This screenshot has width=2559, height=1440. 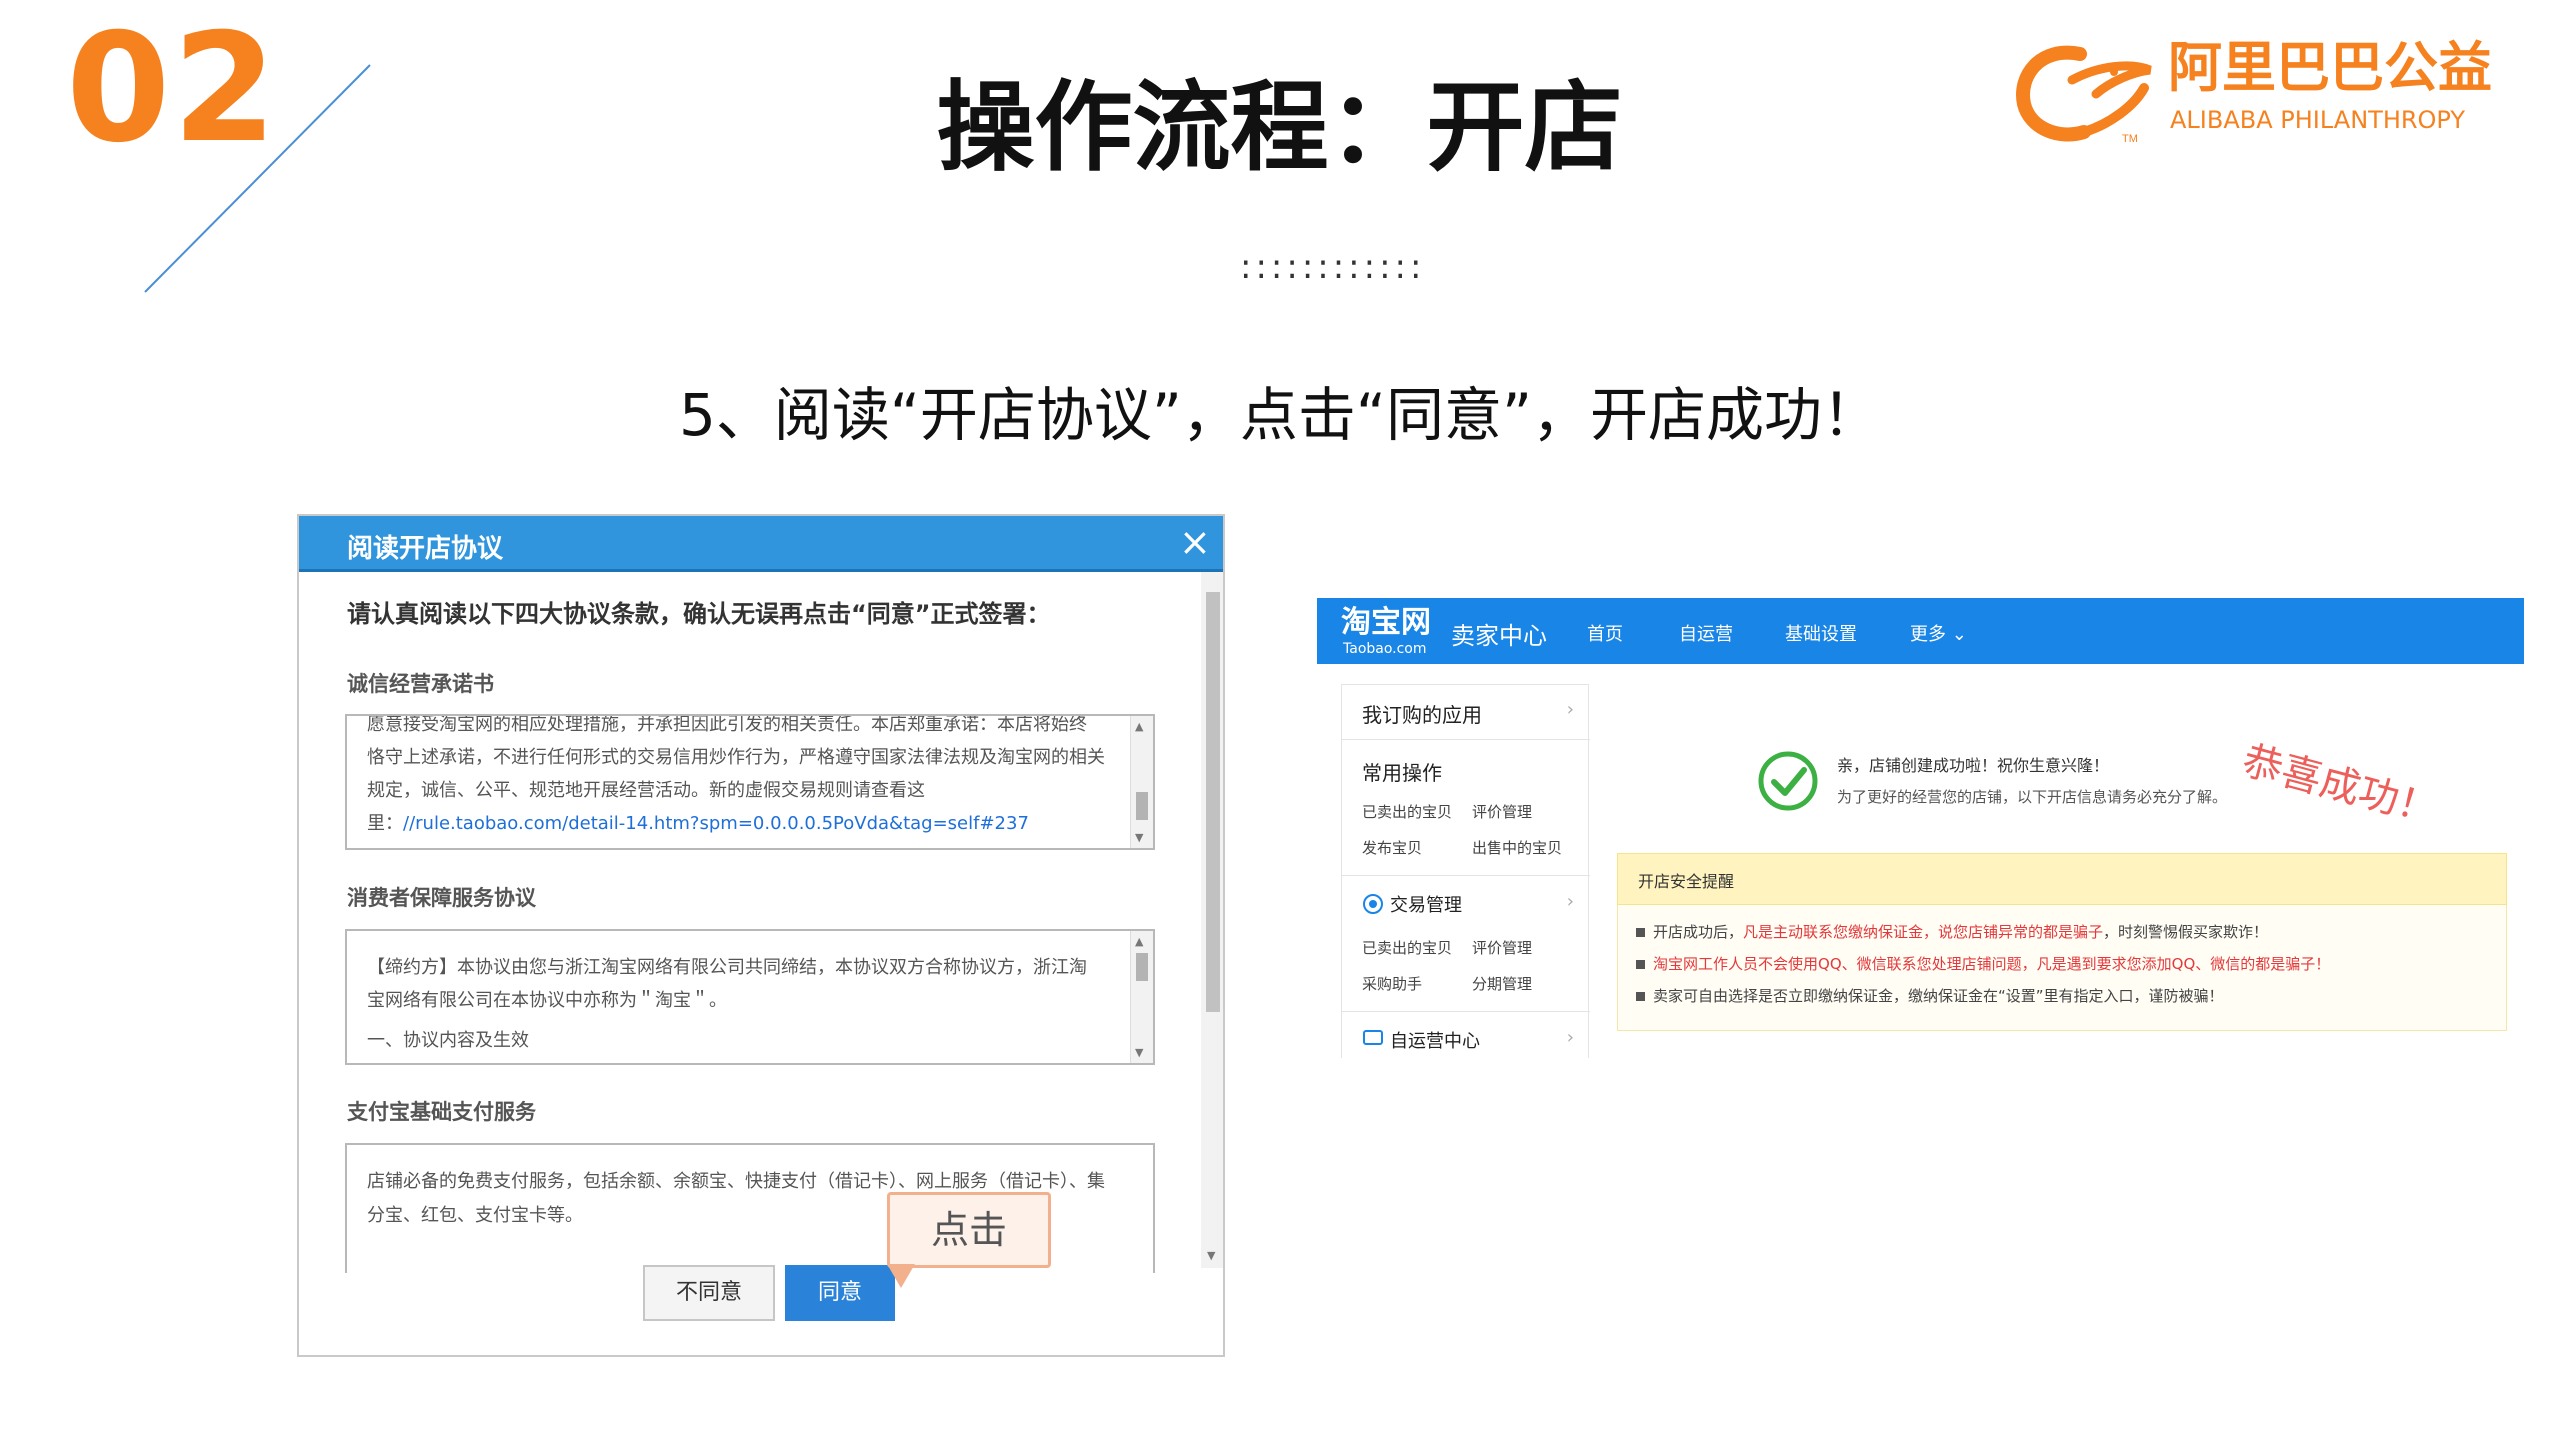 I want to click on nav-basic-settings: 基础设置, so click(x=1821, y=633).